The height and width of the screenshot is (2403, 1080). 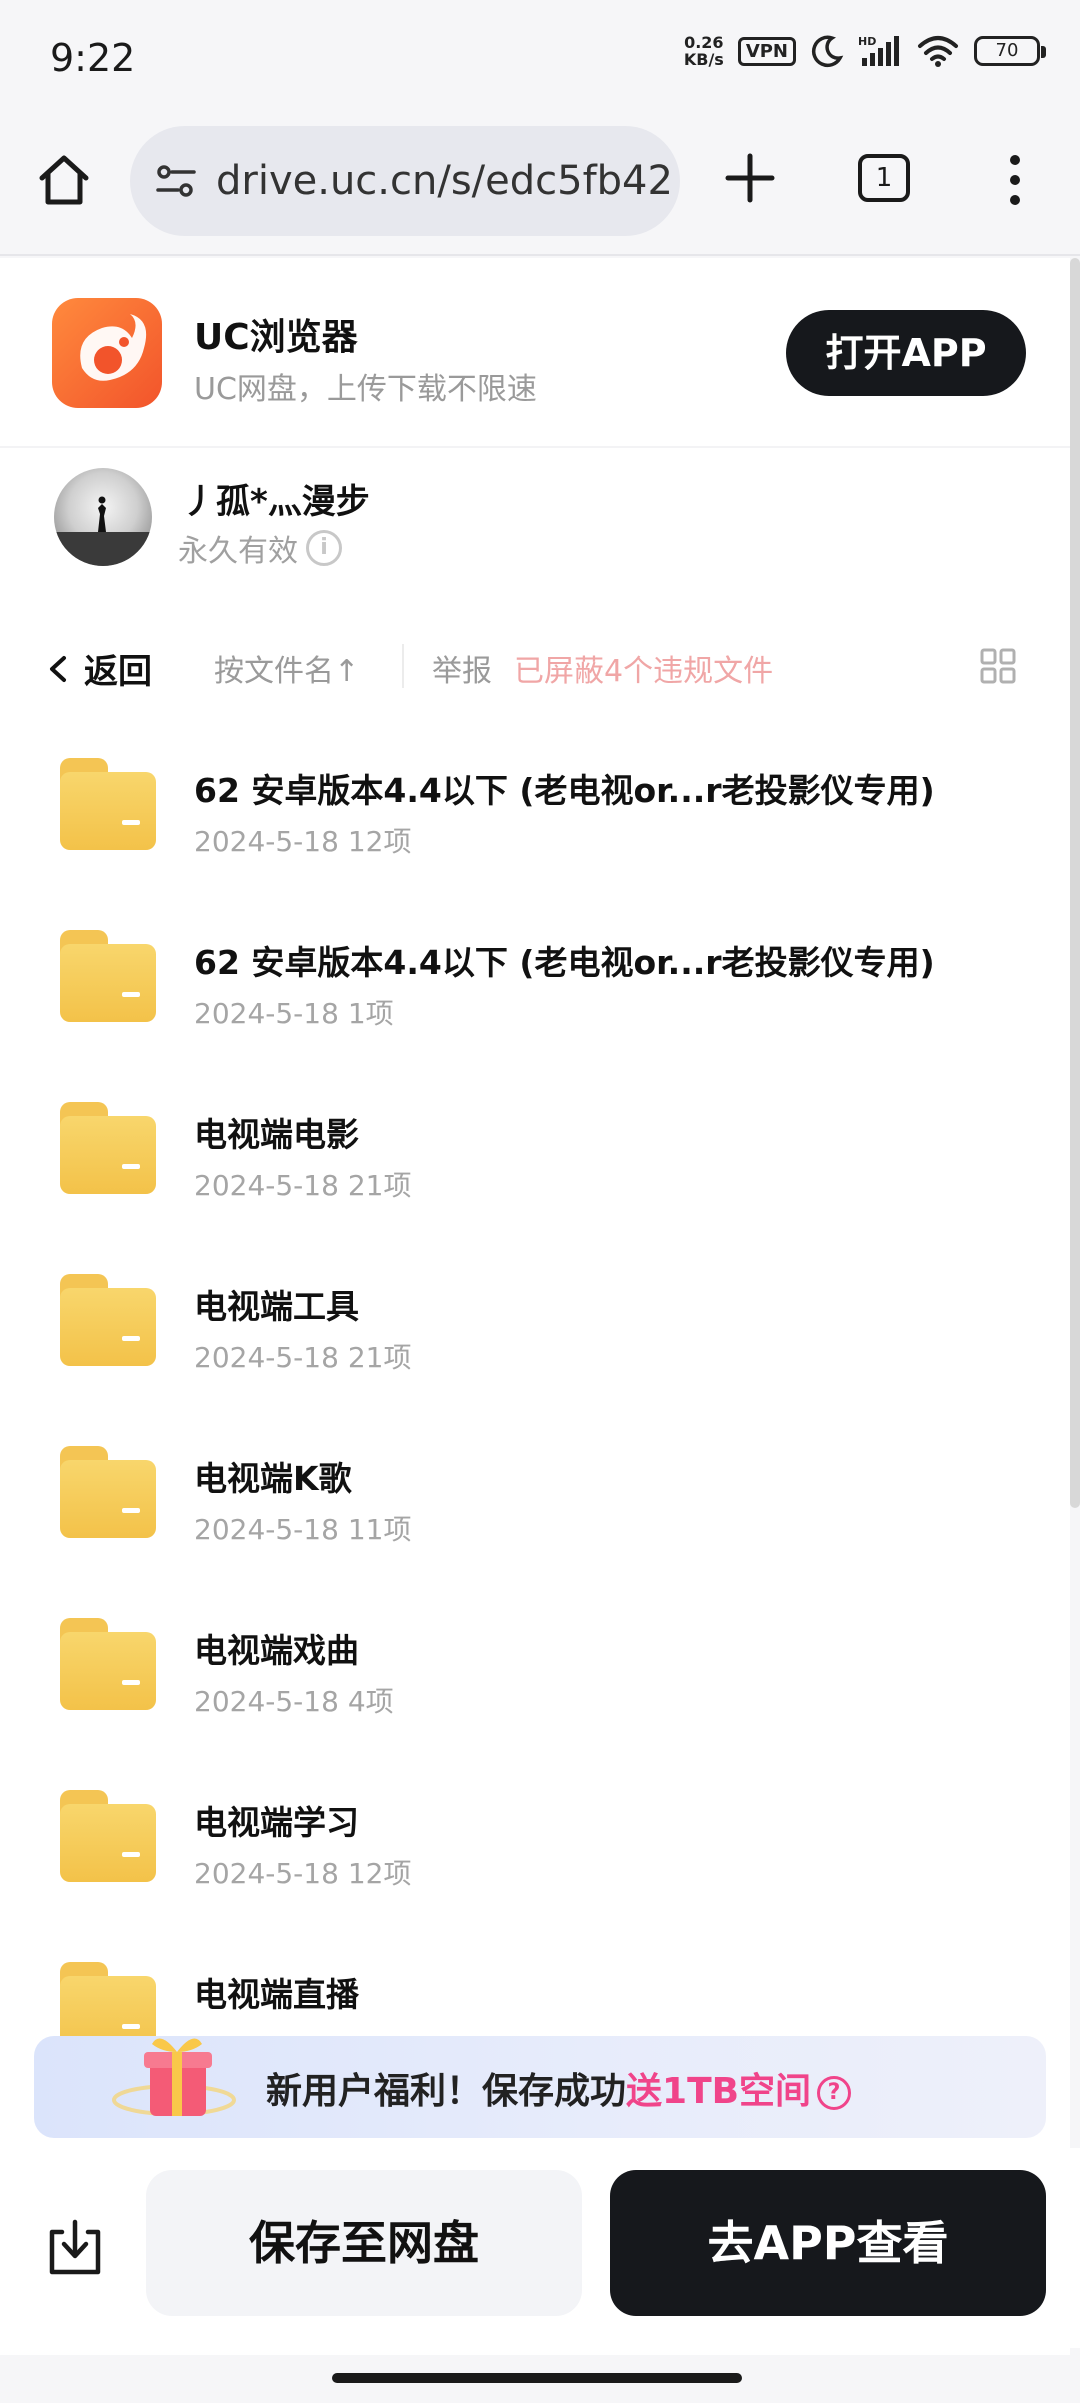 I want to click on folder-name: 电视端电影, so click(x=276, y=1134).